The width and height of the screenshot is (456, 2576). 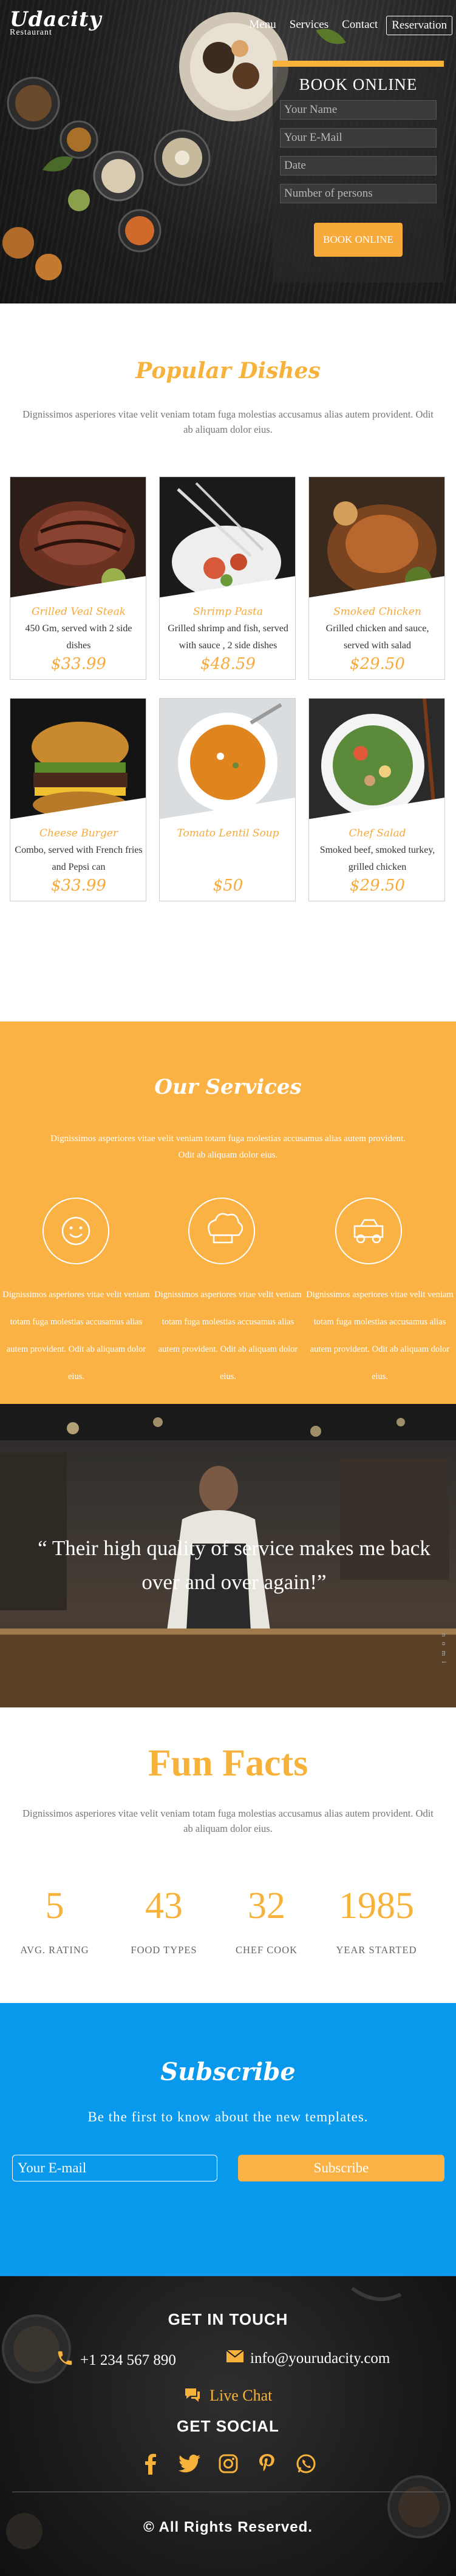 What do you see at coordinates (267, 2463) in the screenshot?
I see `pinterest-icon` at bounding box center [267, 2463].